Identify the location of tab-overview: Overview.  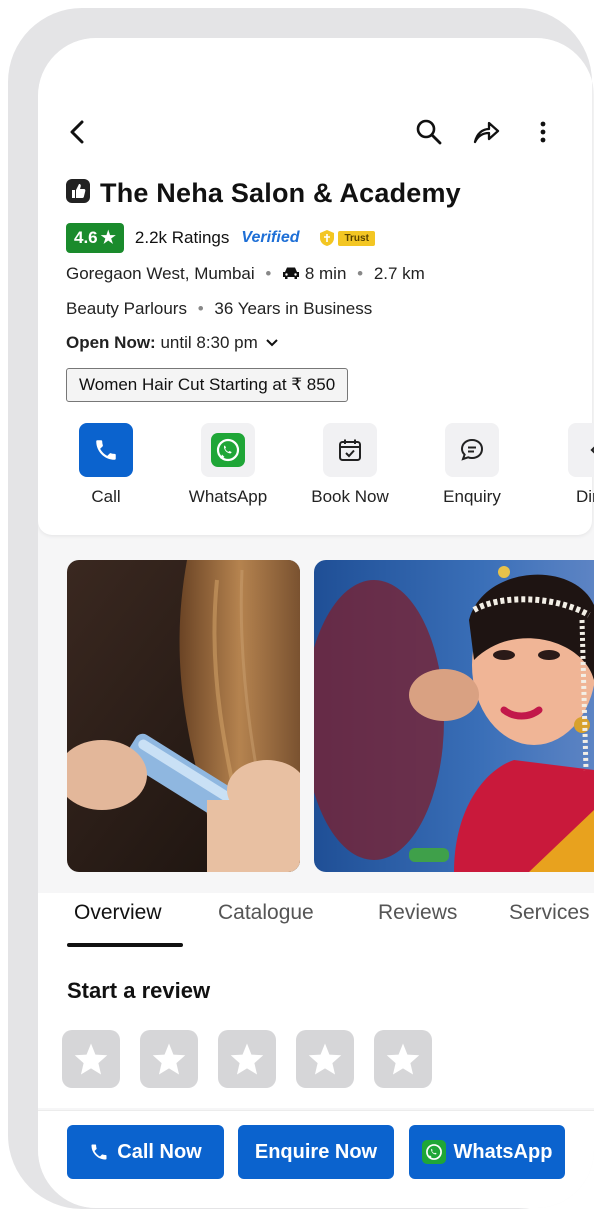
(118, 913).